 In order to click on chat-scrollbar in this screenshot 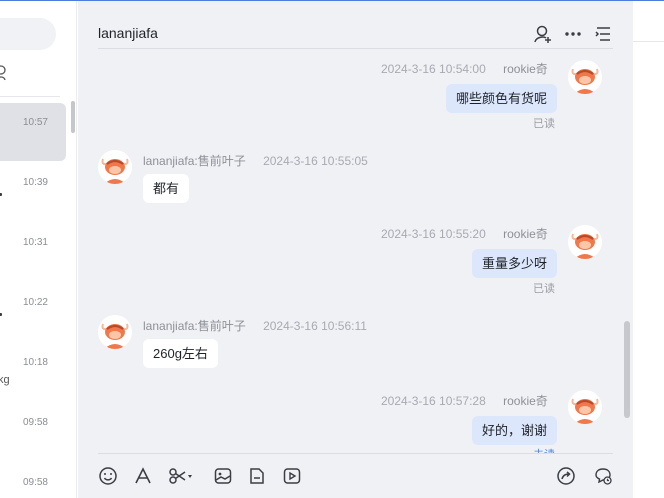, I will do `click(627, 369)`.